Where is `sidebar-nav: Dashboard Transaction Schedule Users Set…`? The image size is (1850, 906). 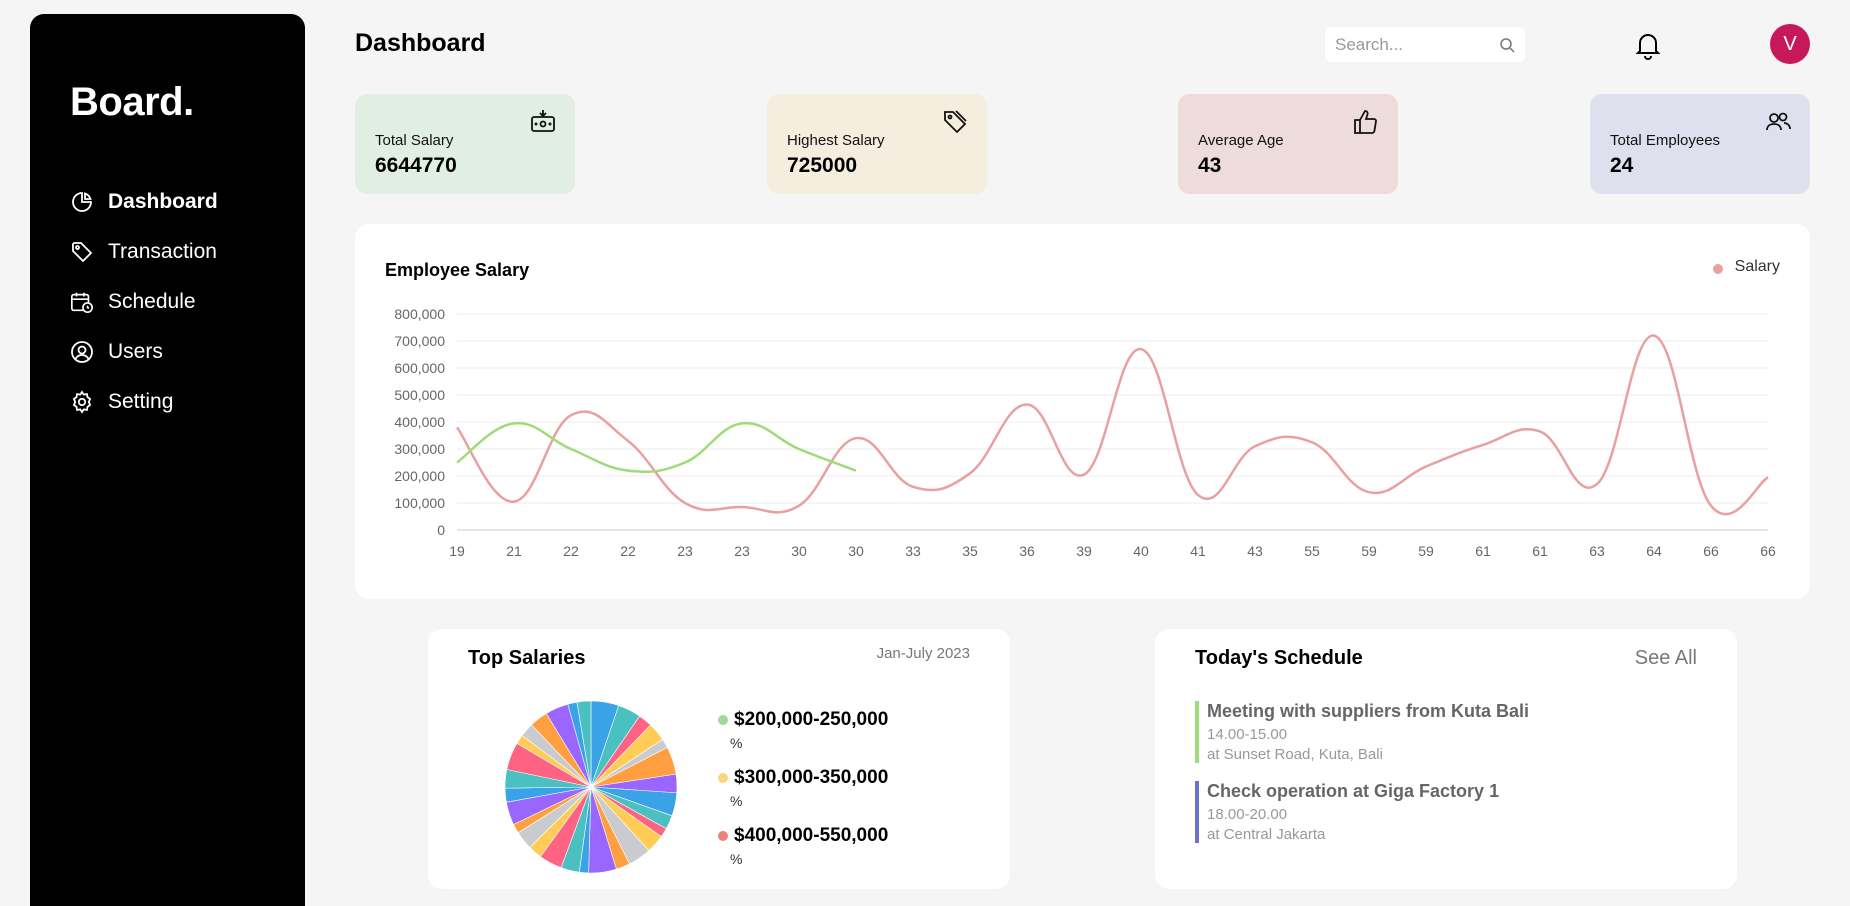 sidebar-nav: Dashboard Transaction Schedule Users Set… is located at coordinates (144, 302).